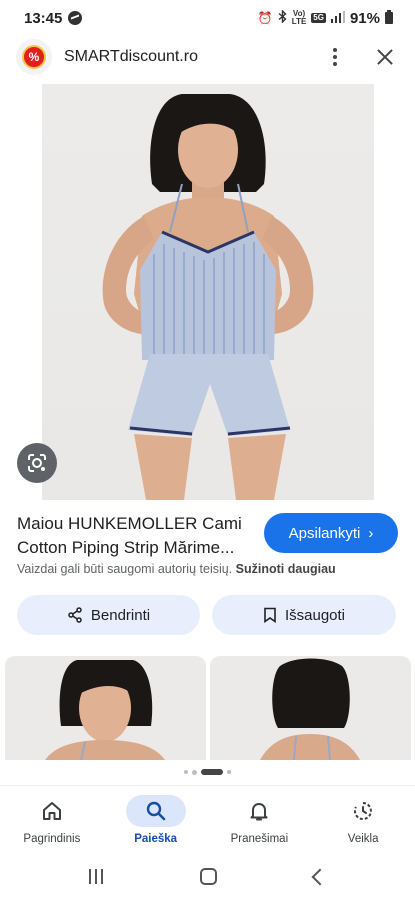  What do you see at coordinates (299, 17) in the screenshot?
I see `volte-indicator: Vo) LTE` at bounding box center [299, 17].